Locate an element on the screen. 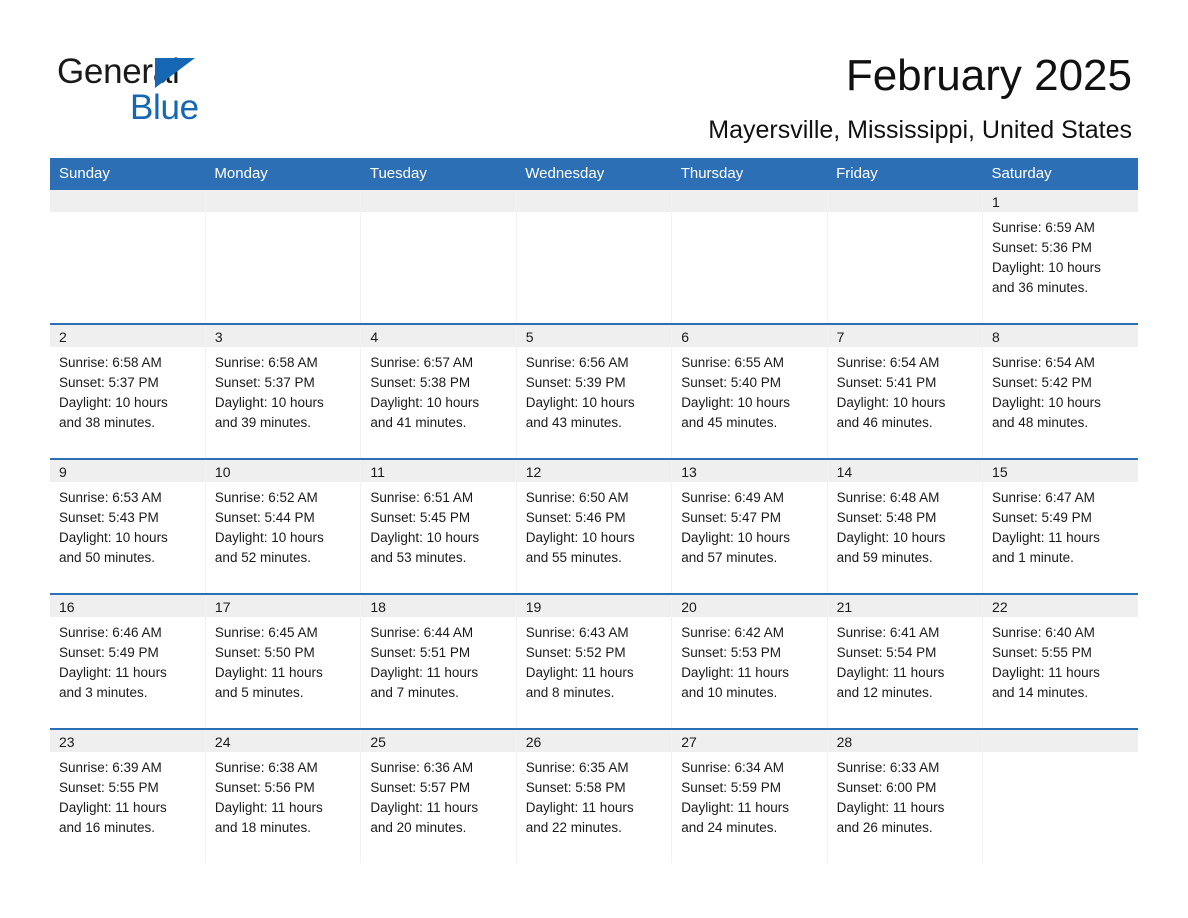 The width and height of the screenshot is (1188, 918). sunrise-time: Sunrise: 6:42 AM is located at coordinates (732, 632).